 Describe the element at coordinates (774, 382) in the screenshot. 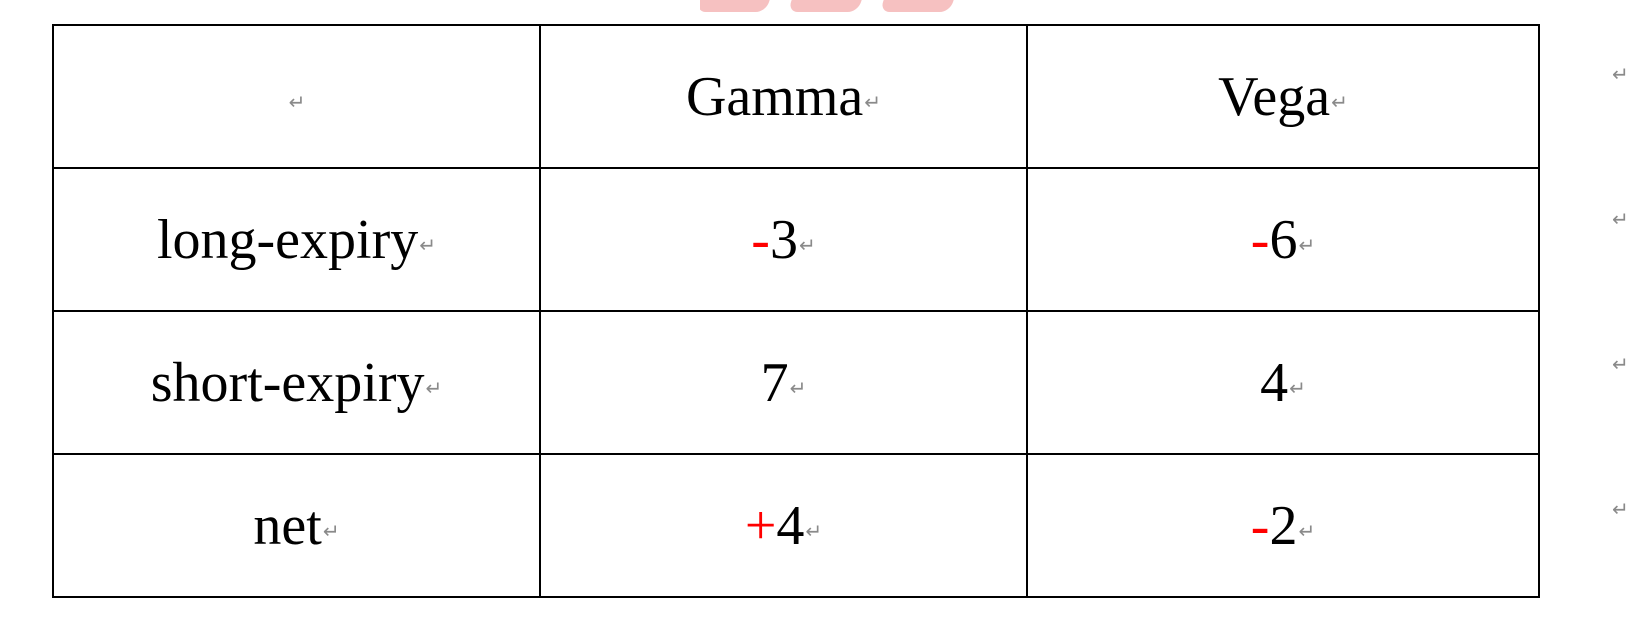

I see `gamma-value: 7` at that location.